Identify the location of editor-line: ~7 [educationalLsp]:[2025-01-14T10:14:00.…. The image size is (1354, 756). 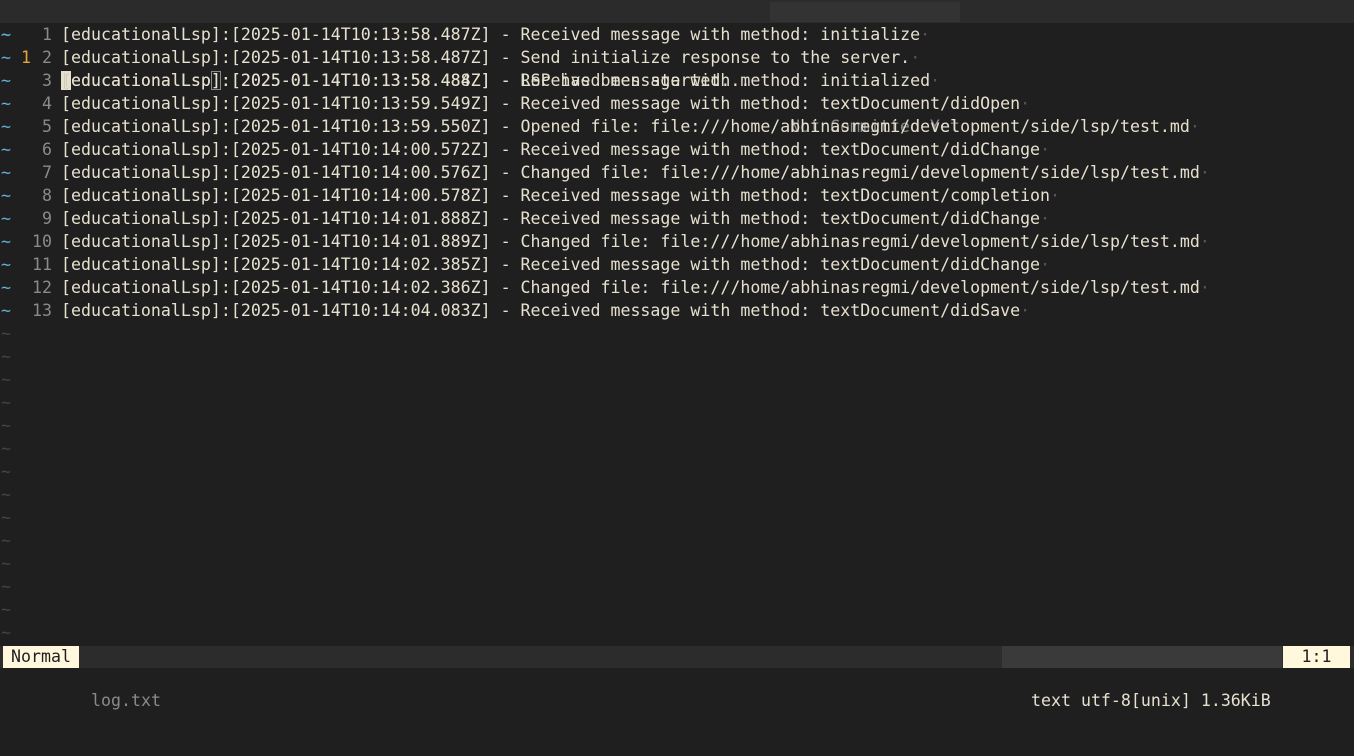
(677, 172).